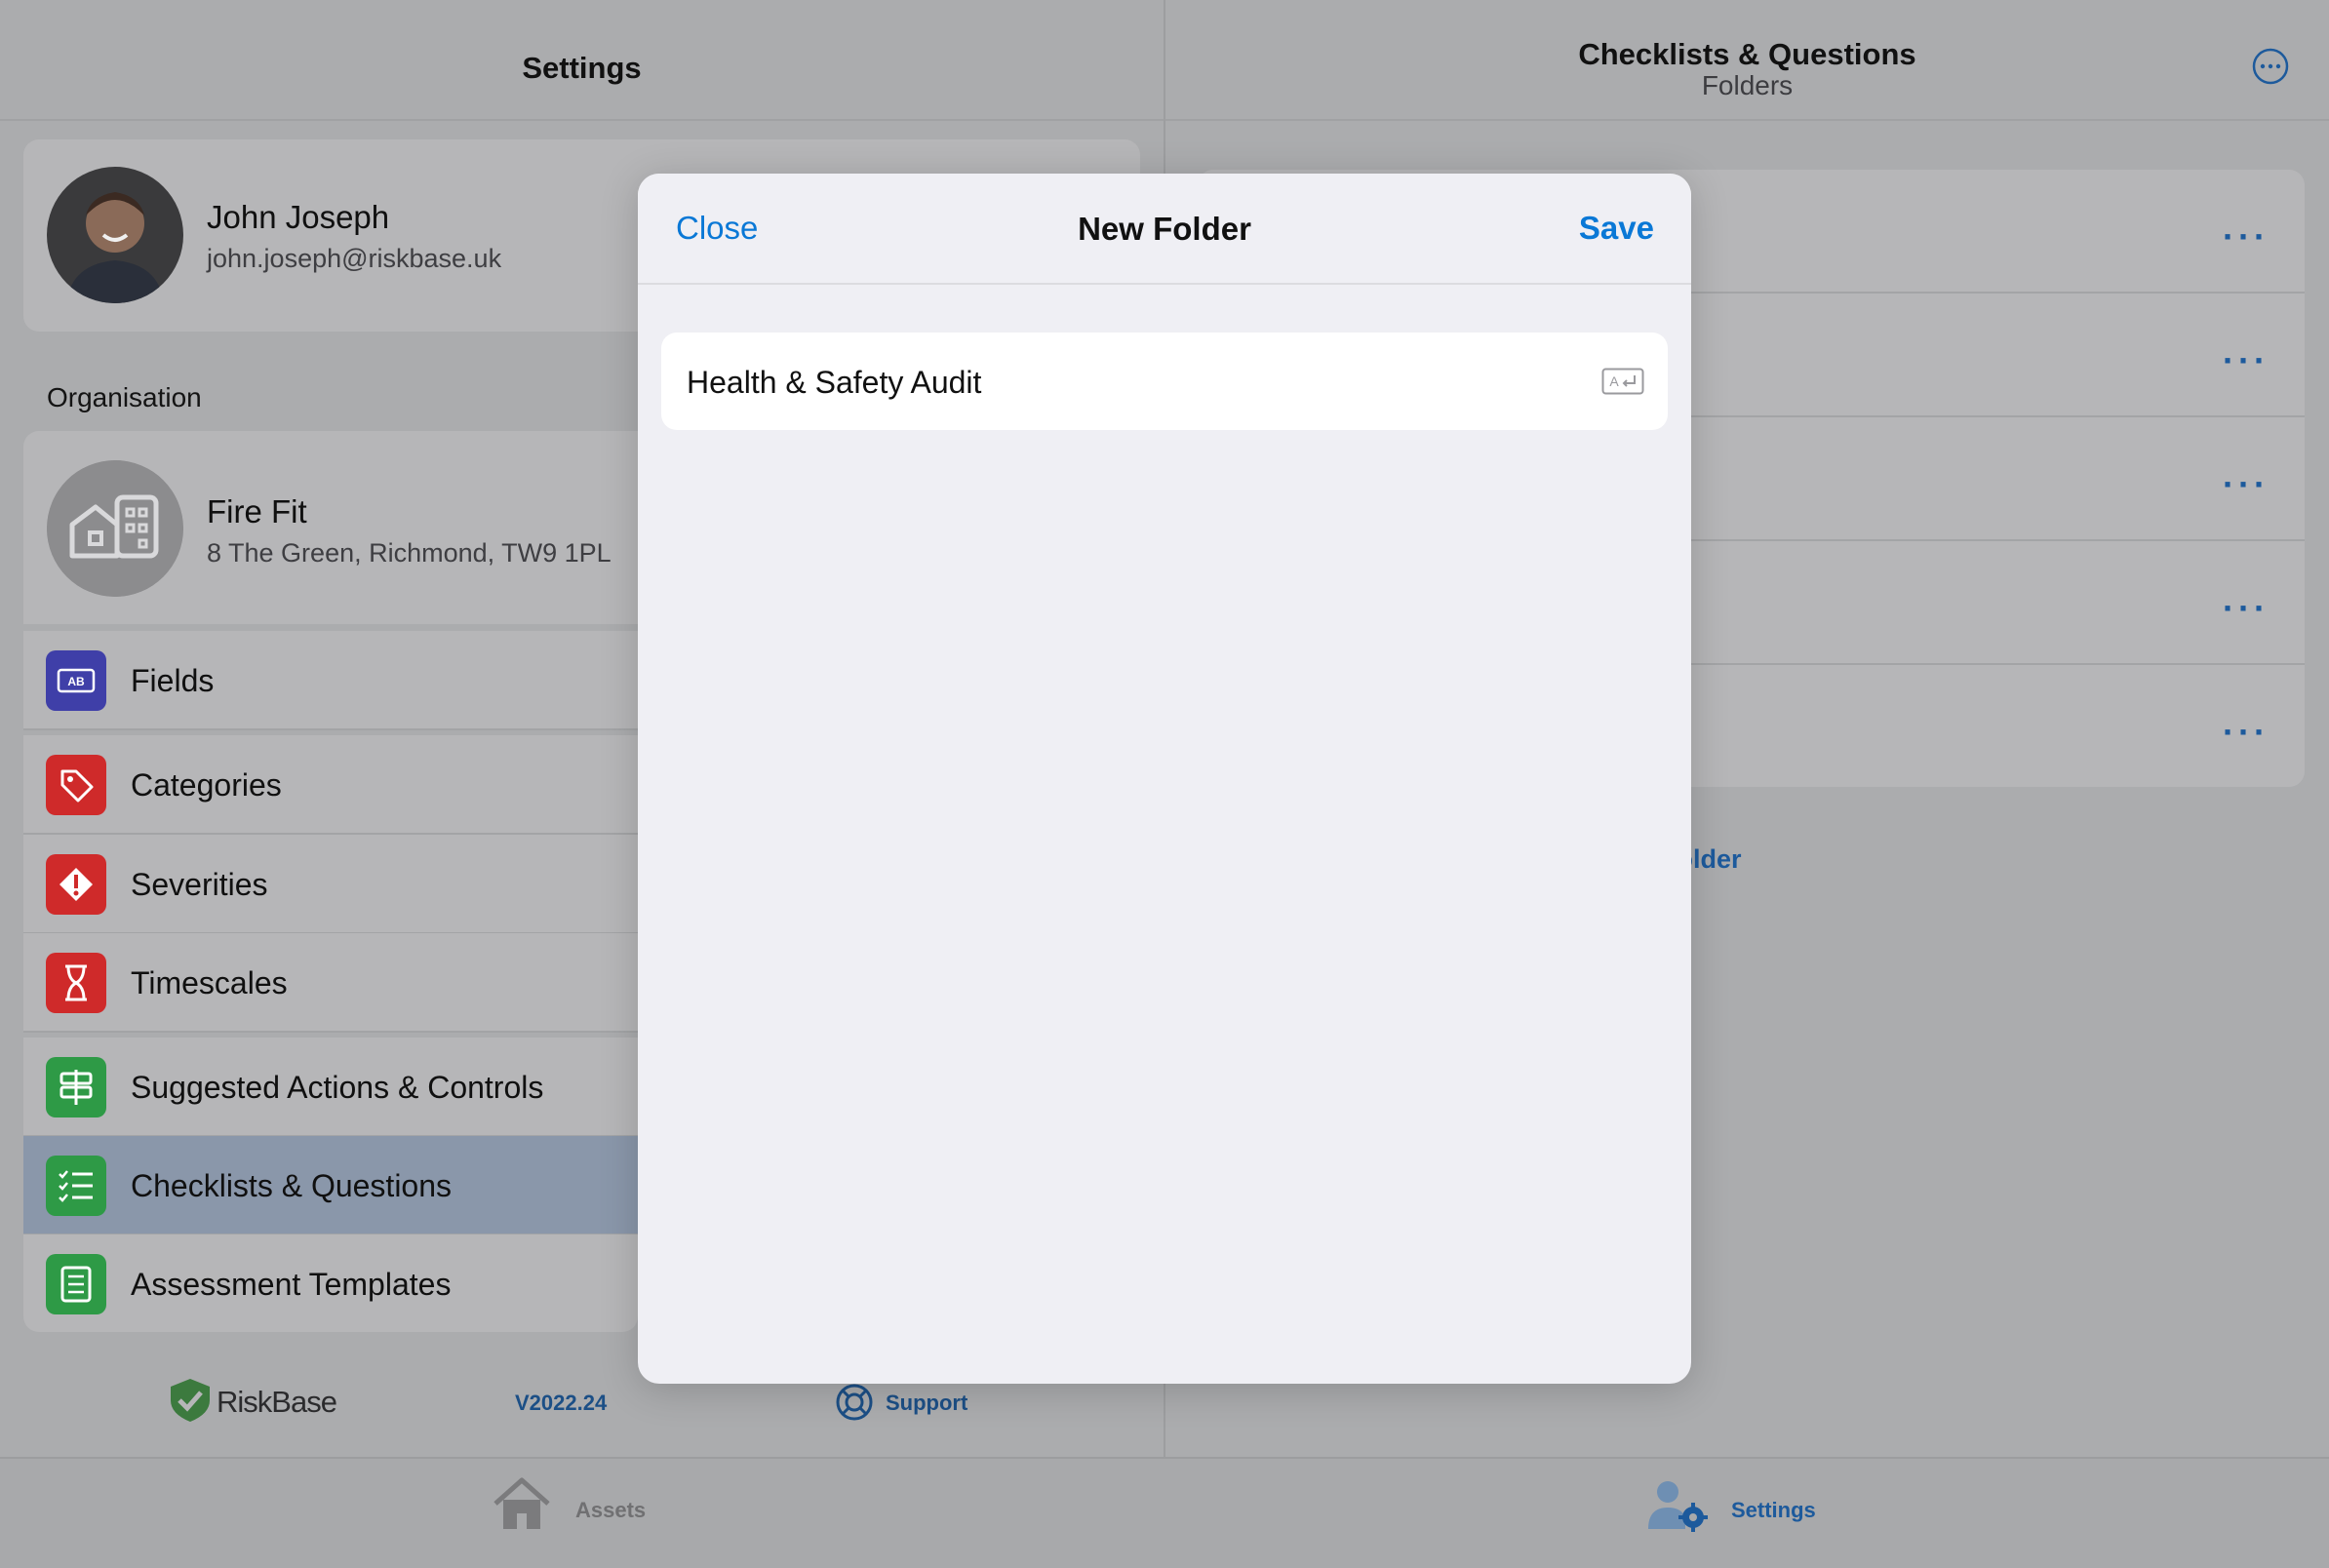 Image resolution: width=2329 pixels, height=1568 pixels. I want to click on settings-title: Settings, so click(582, 68).